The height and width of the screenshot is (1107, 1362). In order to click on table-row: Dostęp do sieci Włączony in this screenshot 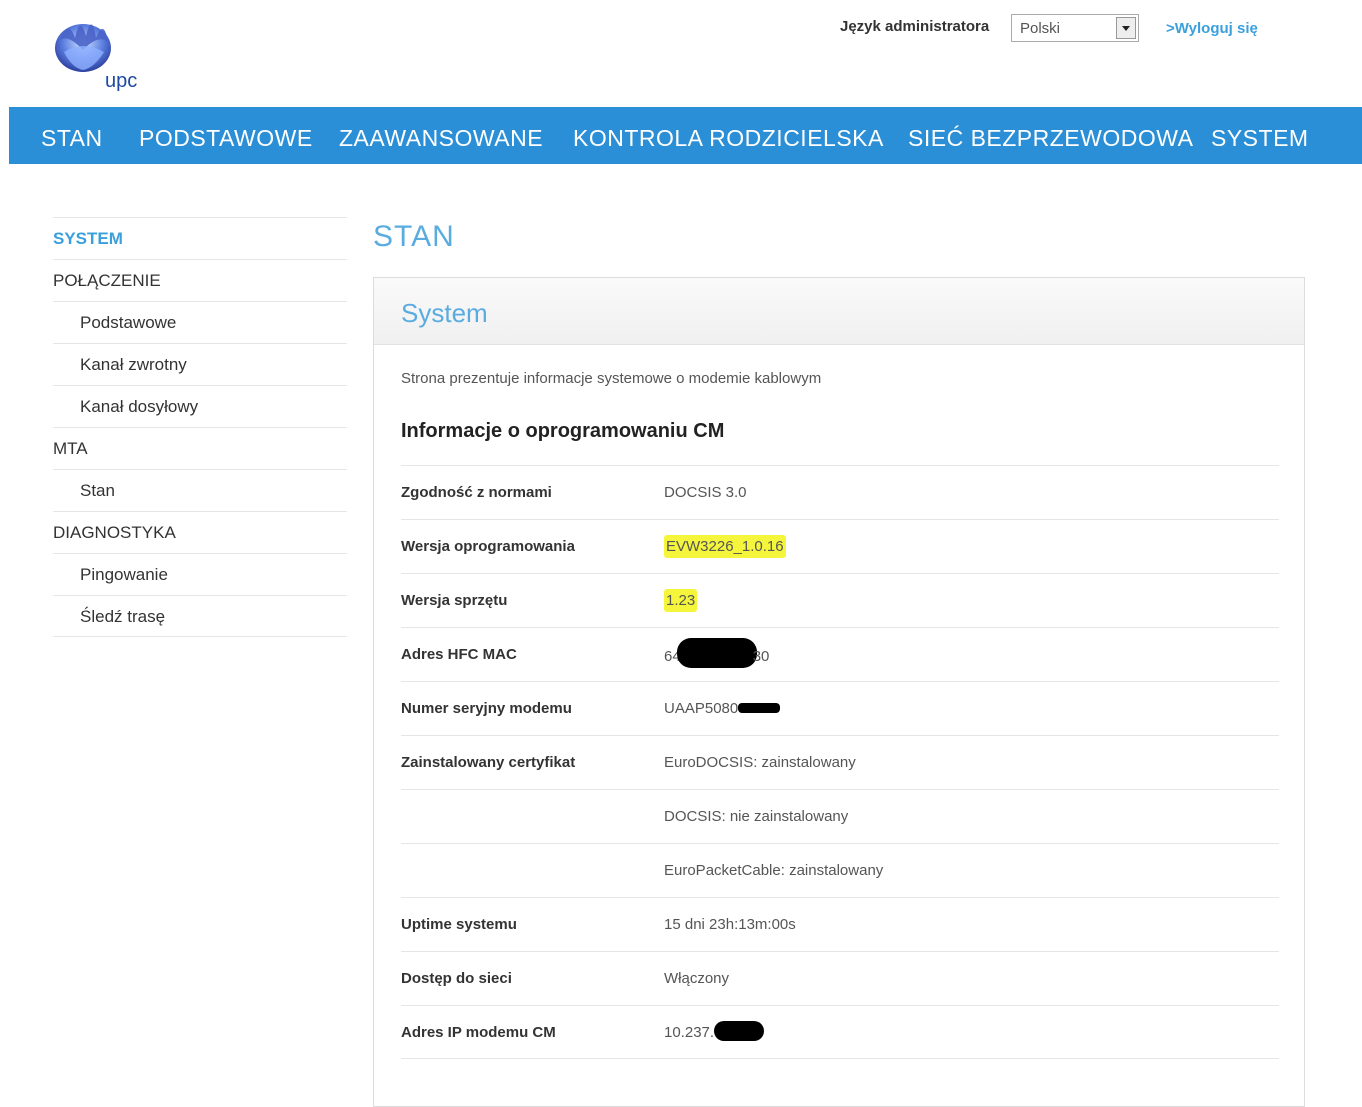, I will do `click(840, 978)`.